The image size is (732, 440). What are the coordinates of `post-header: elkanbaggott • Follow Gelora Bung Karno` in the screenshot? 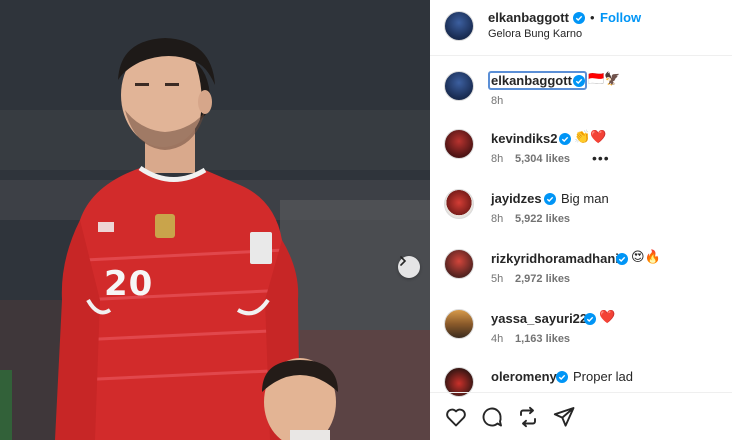 It's located at (581, 28).